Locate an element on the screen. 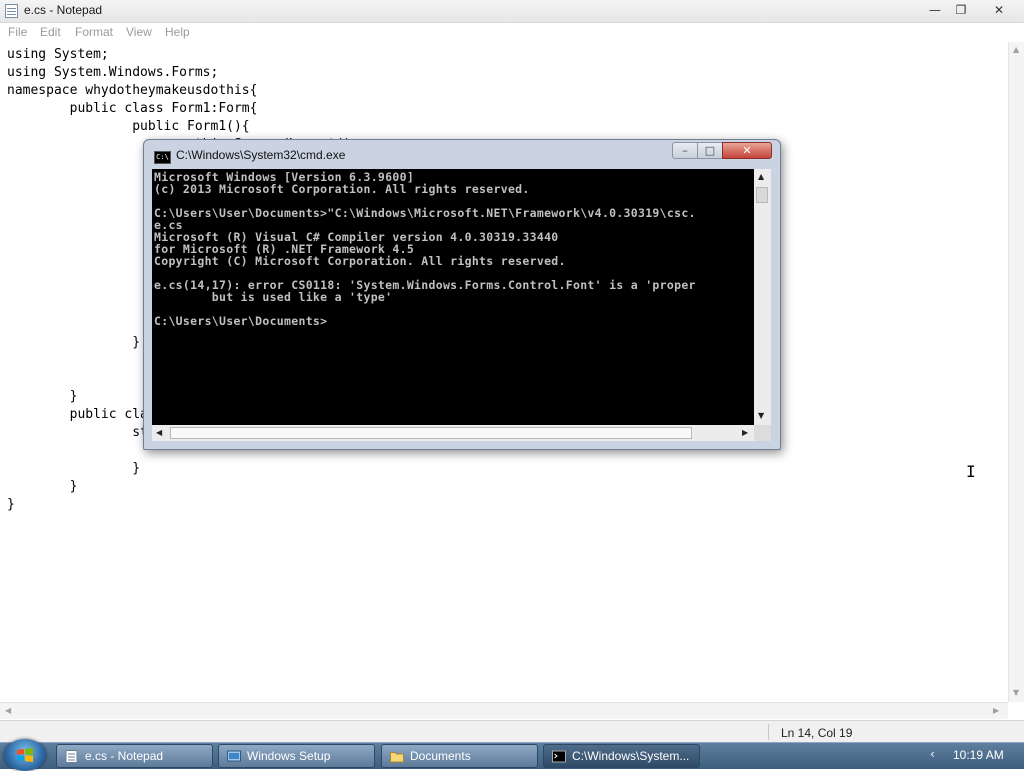 Image resolution: width=1024 pixels, height=771 pixels. text-cursor-icon: I is located at coordinates (971, 471).